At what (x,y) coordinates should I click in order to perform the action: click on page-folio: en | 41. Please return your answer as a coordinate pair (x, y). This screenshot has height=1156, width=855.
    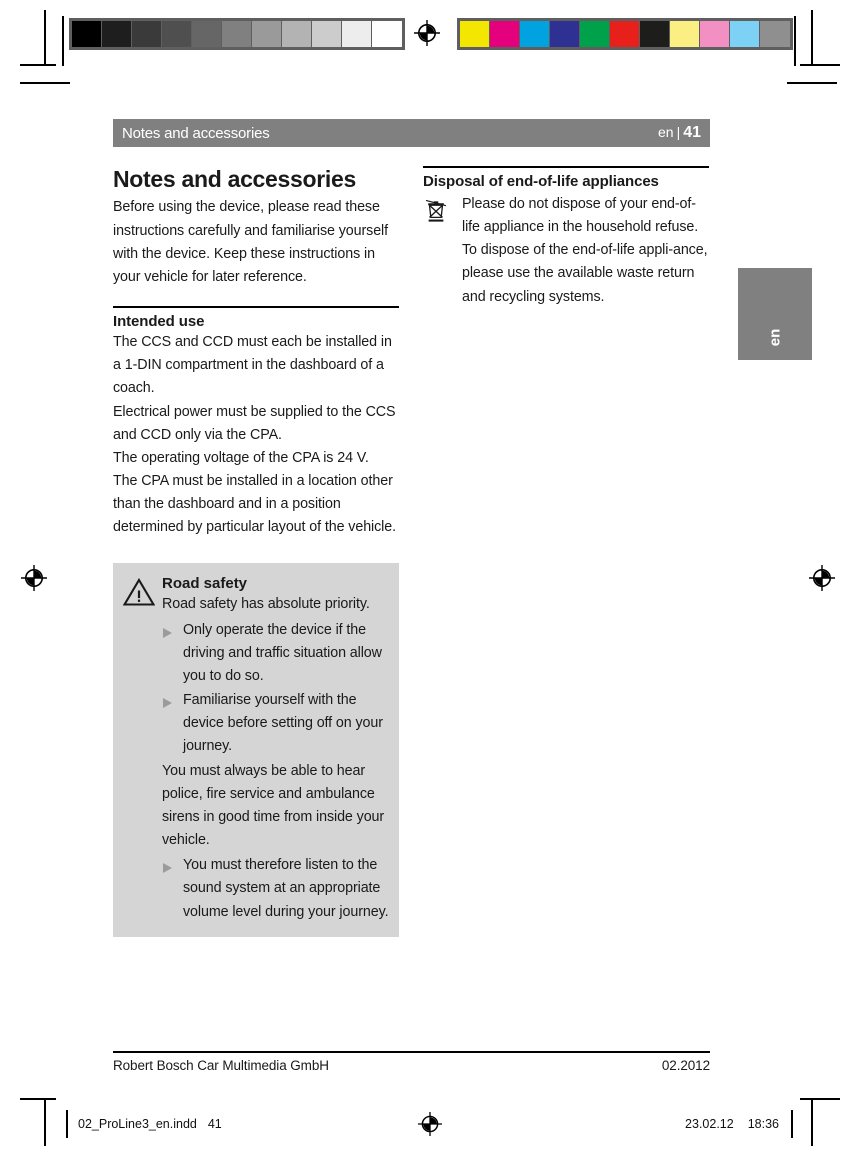
    Looking at the image, I should click on (679, 133).